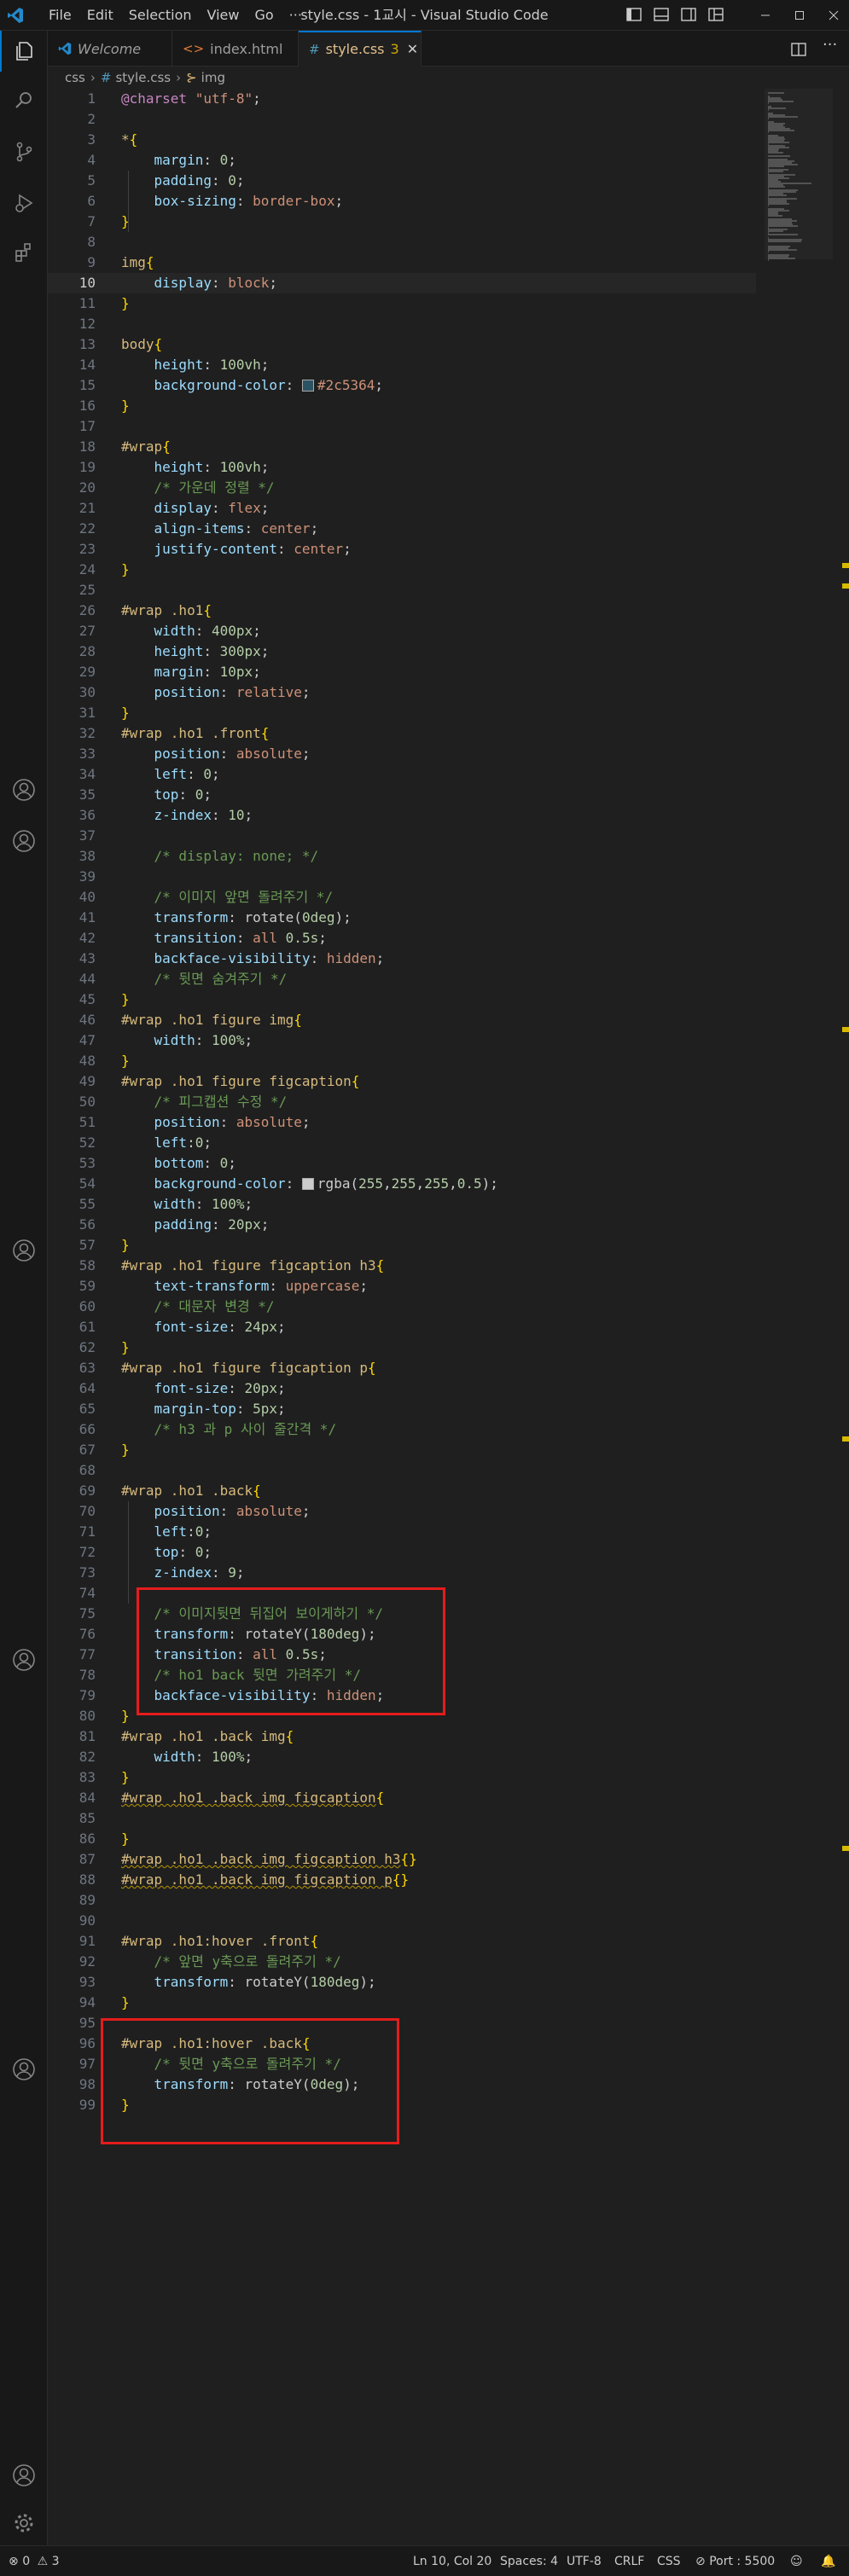 The image size is (849, 2576). What do you see at coordinates (402, 549) in the screenshot?
I see `code-line: 23 justify-content: center;` at bounding box center [402, 549].